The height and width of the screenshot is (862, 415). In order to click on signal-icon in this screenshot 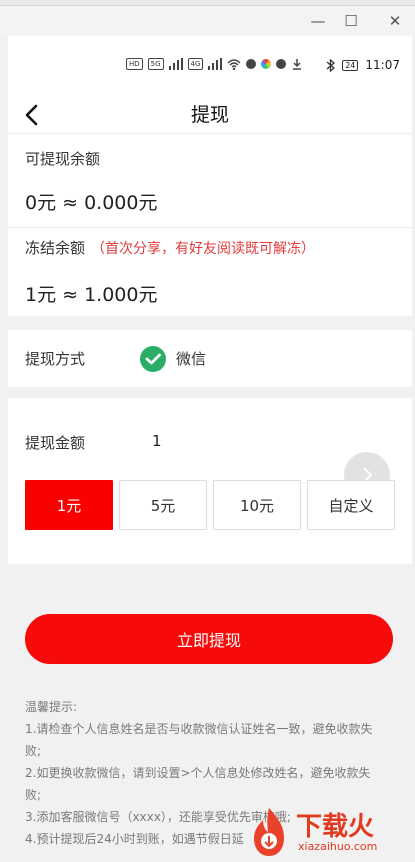, I will do `click(175, 64)`.